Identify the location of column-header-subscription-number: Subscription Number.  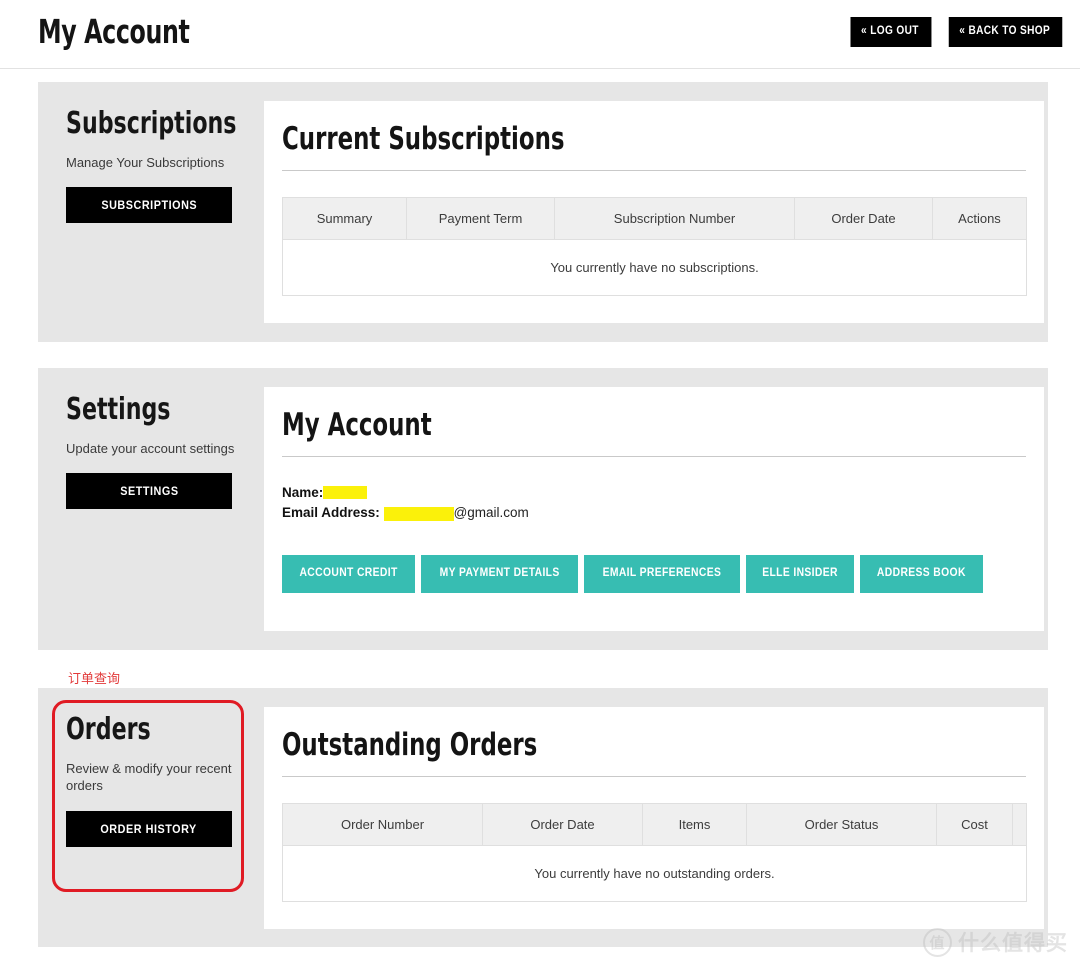
(674, 218).